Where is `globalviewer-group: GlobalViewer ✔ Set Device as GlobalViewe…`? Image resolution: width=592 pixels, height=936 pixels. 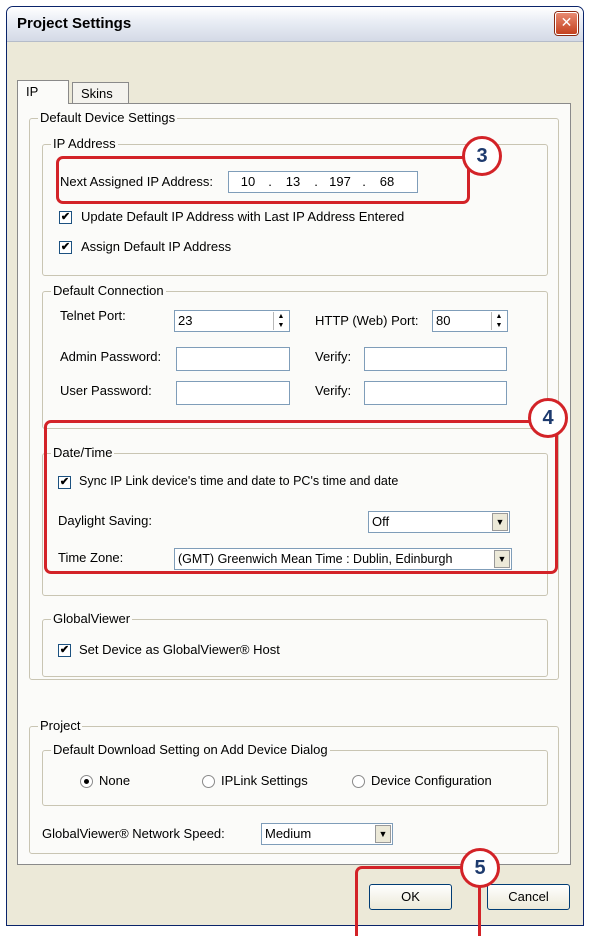 globalviewer-group: GlobalViewer ✔ Set Device as GlobalViewe… is located at coordinates (295, 644).